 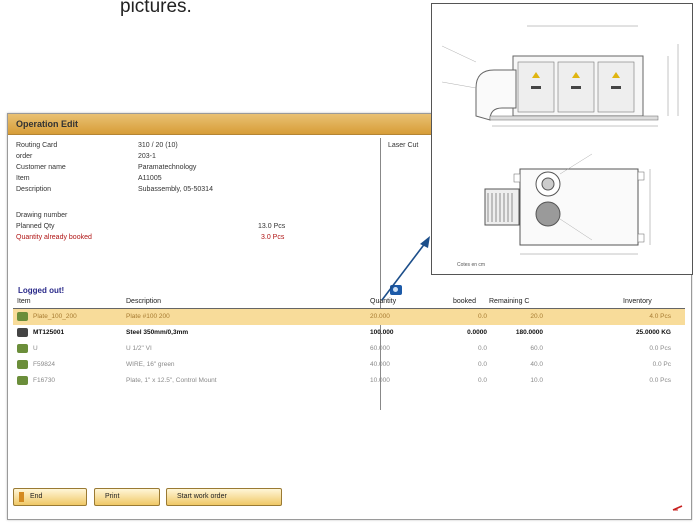 I want to click on cell-description: U 1/2" VI, so click(x=139, y=348).